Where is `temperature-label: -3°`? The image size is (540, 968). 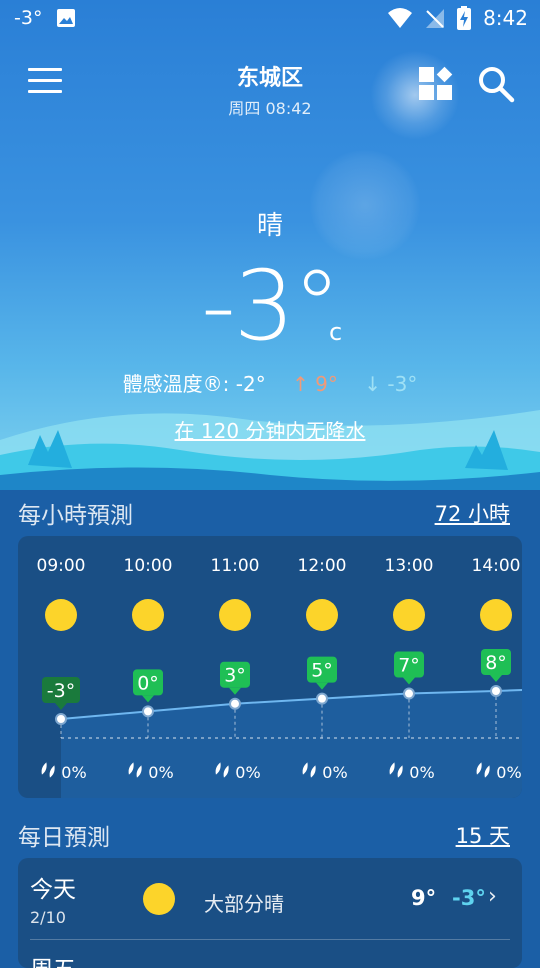
temperature-label: -3° is located at coordinates (61, 691).